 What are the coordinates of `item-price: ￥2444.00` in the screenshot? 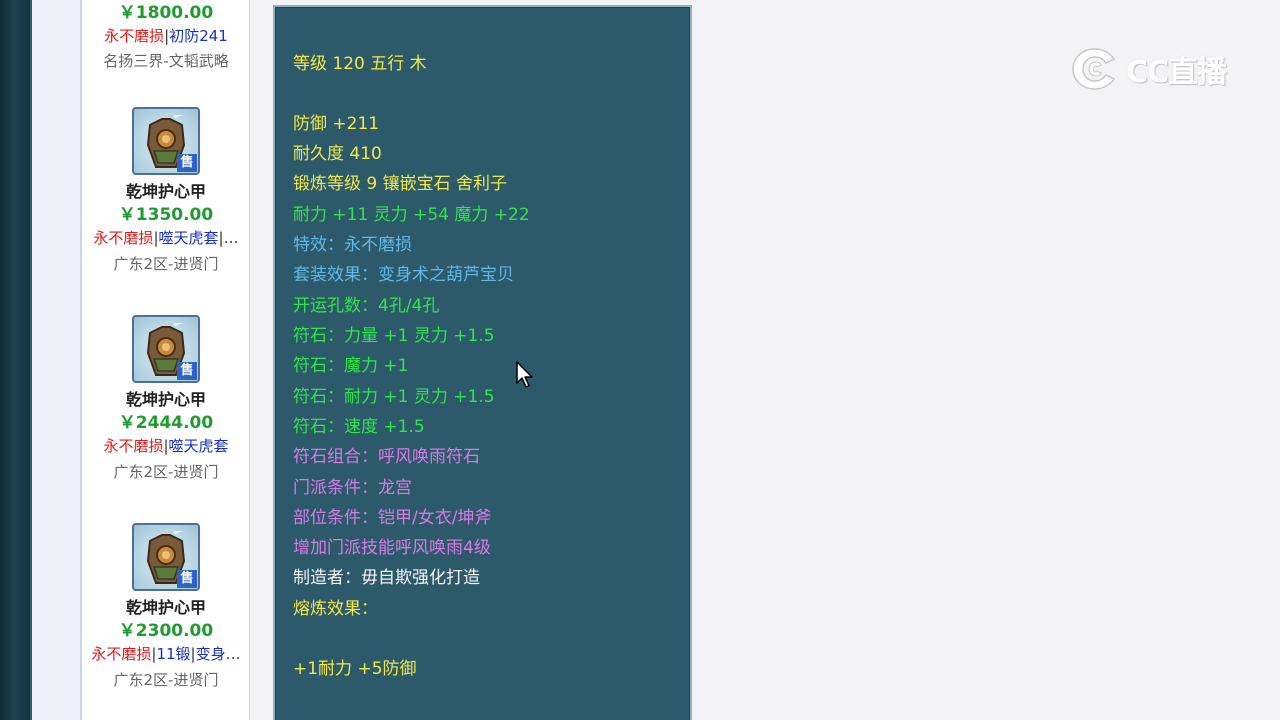 It's located at (166, 423).